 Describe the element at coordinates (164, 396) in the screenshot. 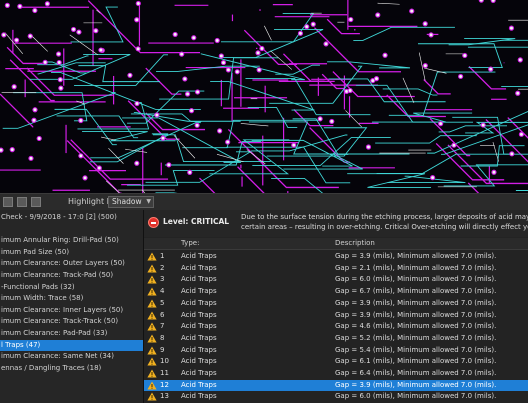

I see `row-number: 13` at that location.